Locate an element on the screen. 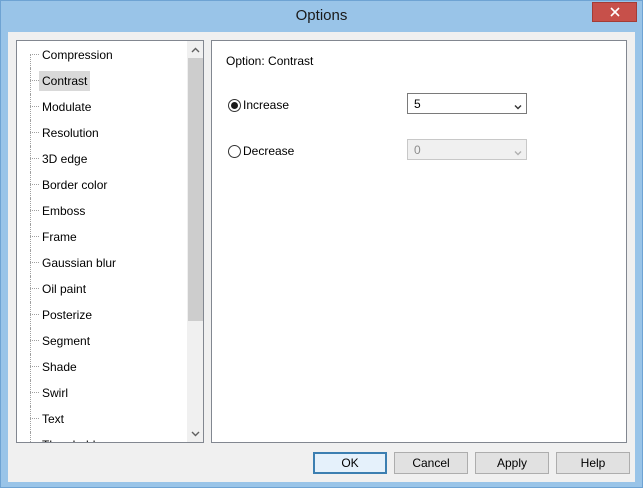  tree-item-label: Gaussian blur is located at coordinates (79, 263).